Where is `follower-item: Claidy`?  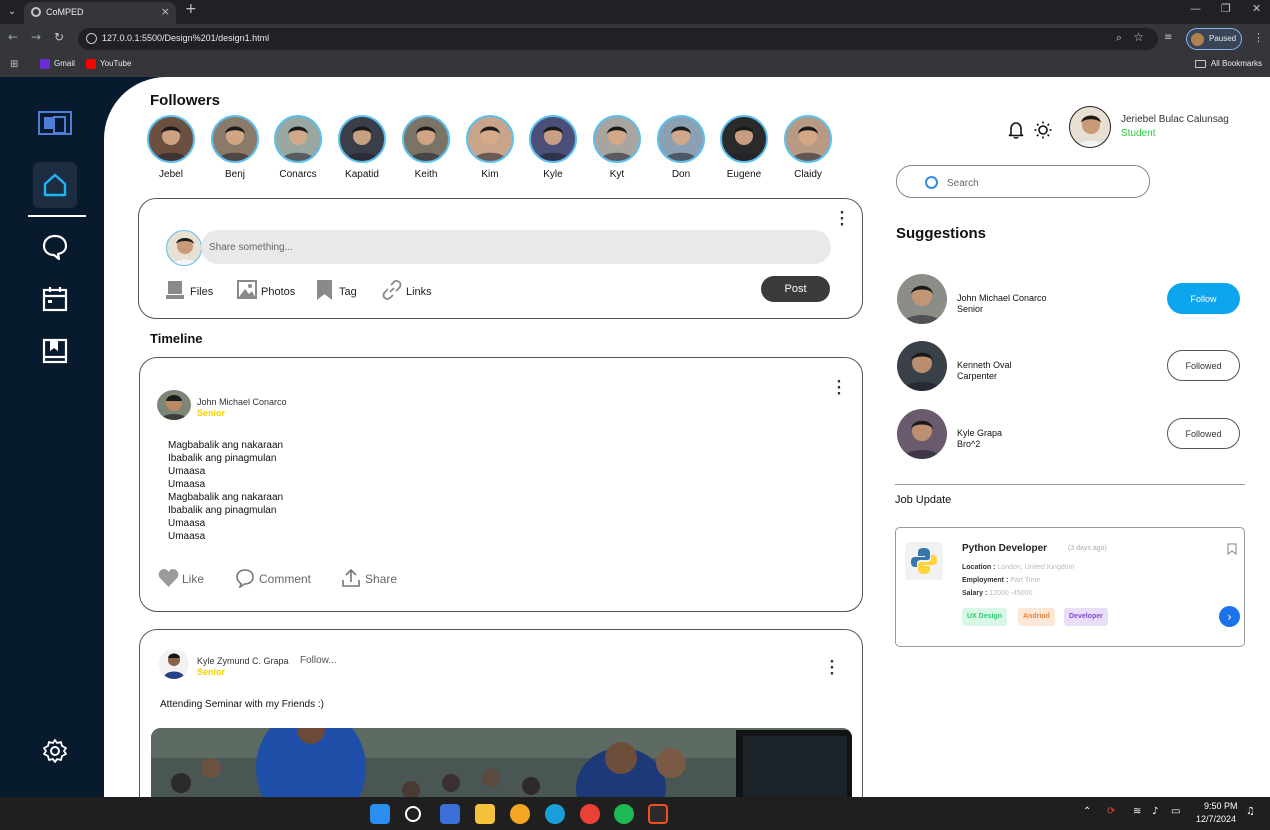 follower-item: Claidy is located at coordinates (808, 147).